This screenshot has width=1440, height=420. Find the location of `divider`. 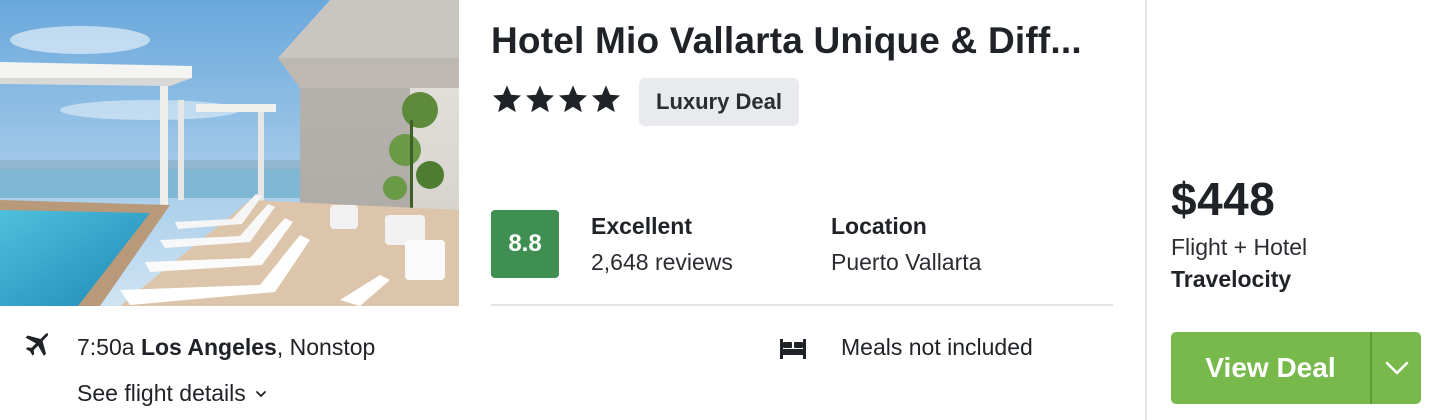

divider is located at coordinates (802, 305).